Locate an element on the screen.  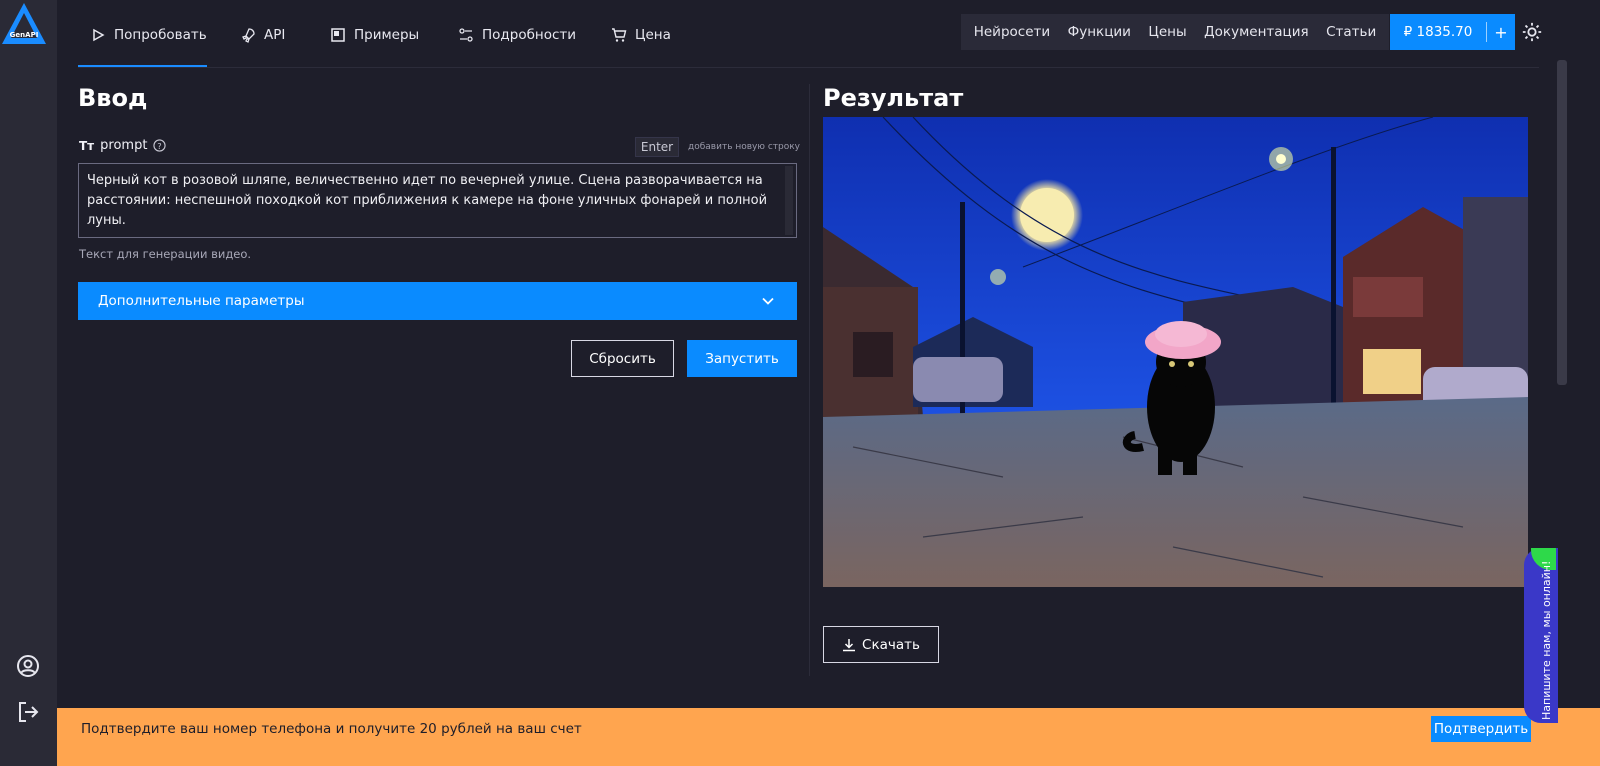
balance-value: ₽ 1835.70 is located at coordinates (1438, 32).